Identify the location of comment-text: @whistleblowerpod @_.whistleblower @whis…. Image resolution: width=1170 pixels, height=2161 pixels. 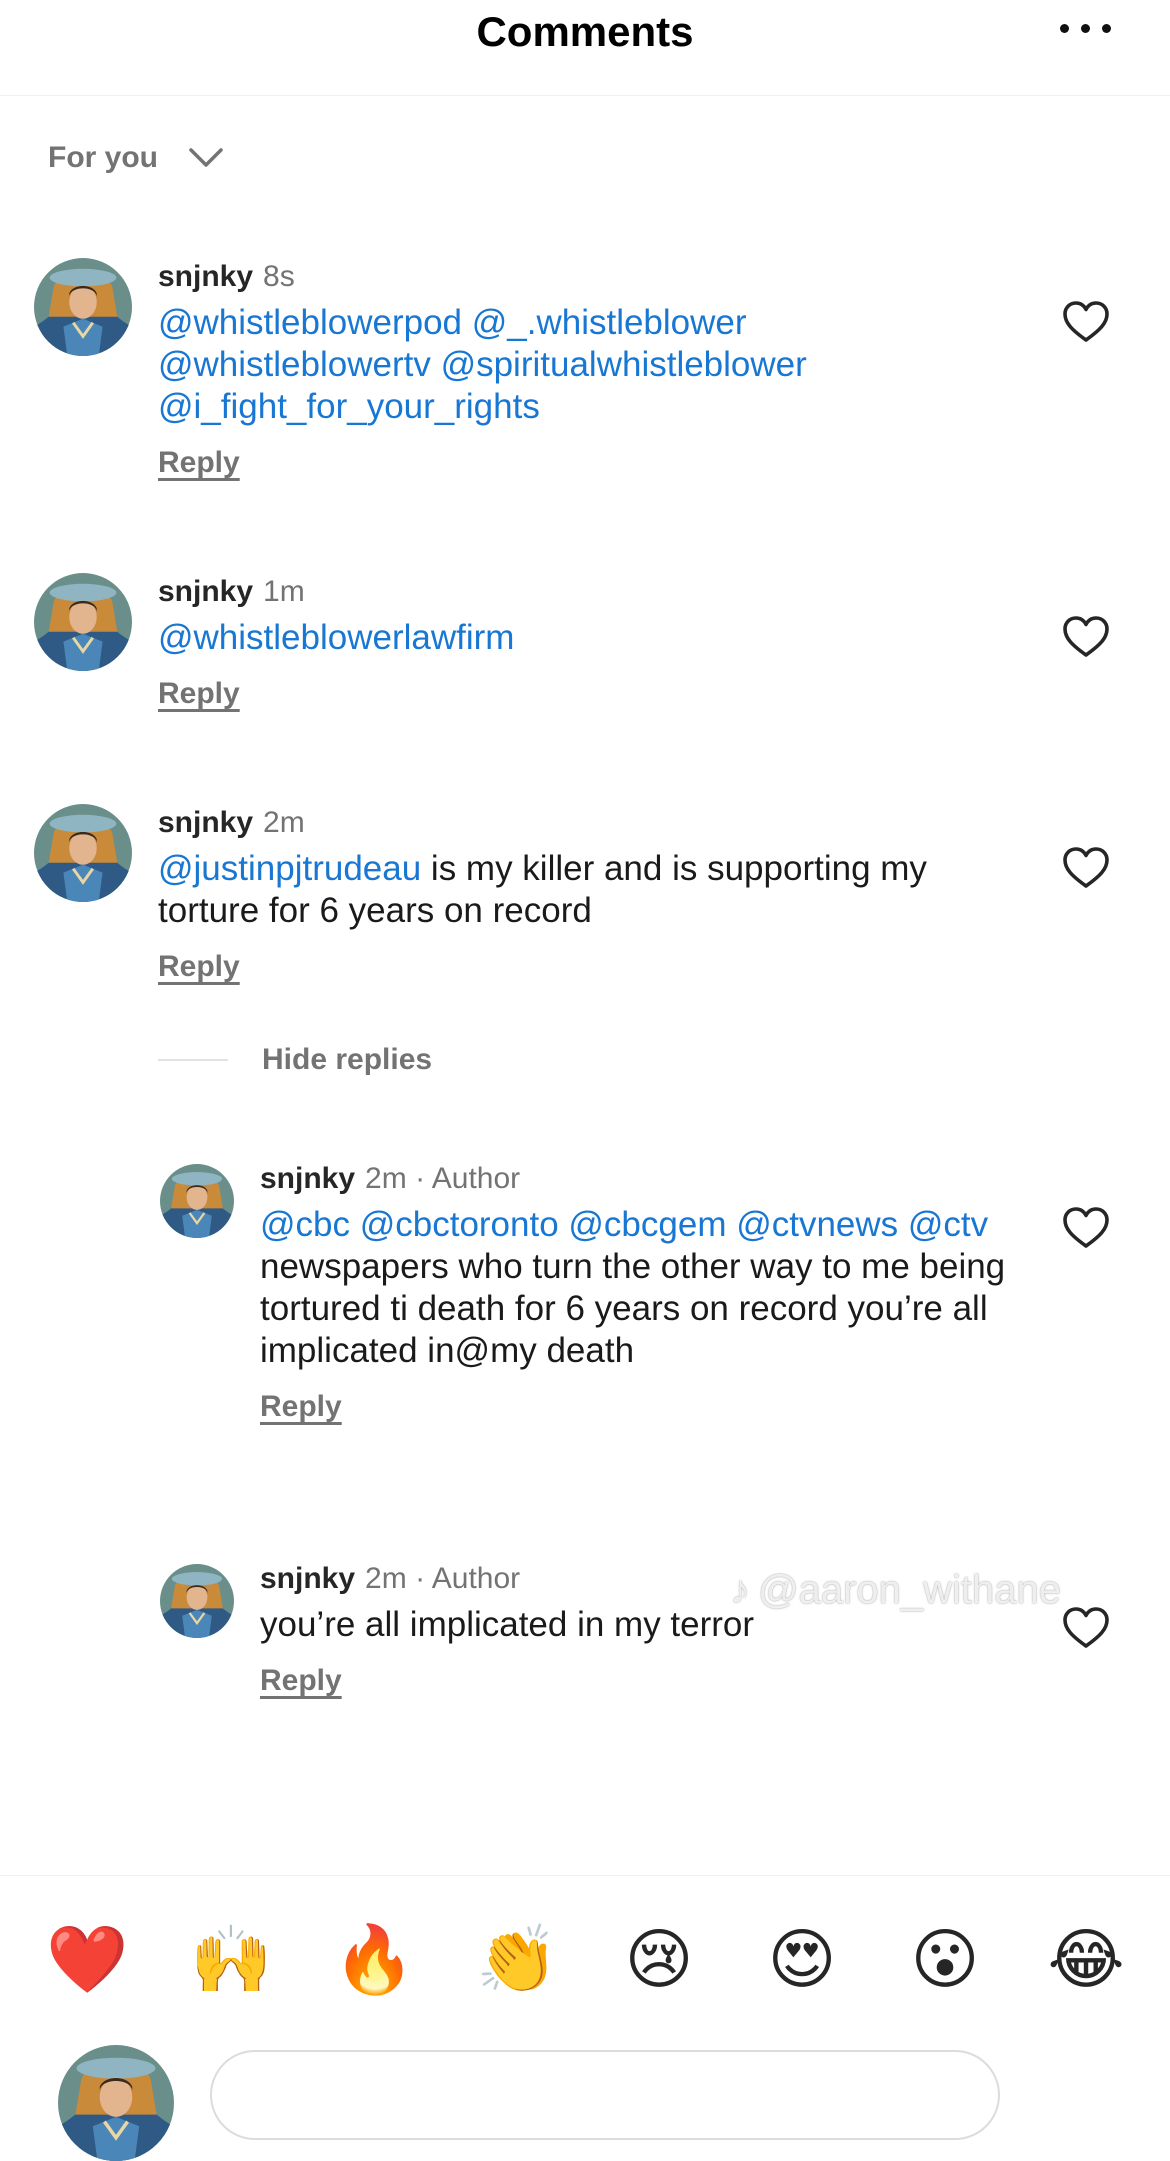
(558, 365).